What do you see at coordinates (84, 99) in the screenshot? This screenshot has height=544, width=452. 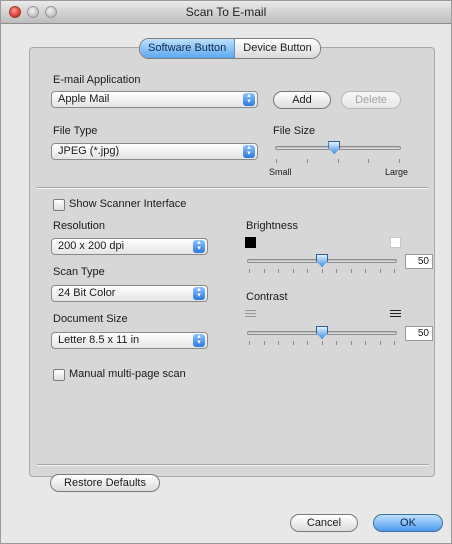 I see `email-application-value: Apple Mail` at bounding box center [84, 99].